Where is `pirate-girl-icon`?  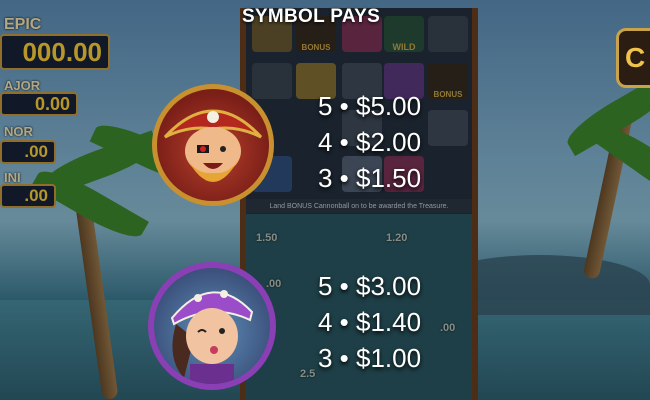
pirate-girl-icon is located at coordinates (212, 337).